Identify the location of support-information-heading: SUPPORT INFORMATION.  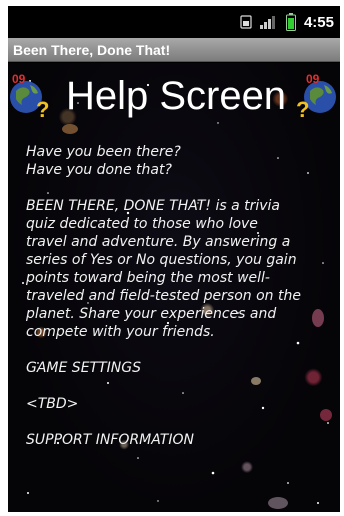
(110, 440).